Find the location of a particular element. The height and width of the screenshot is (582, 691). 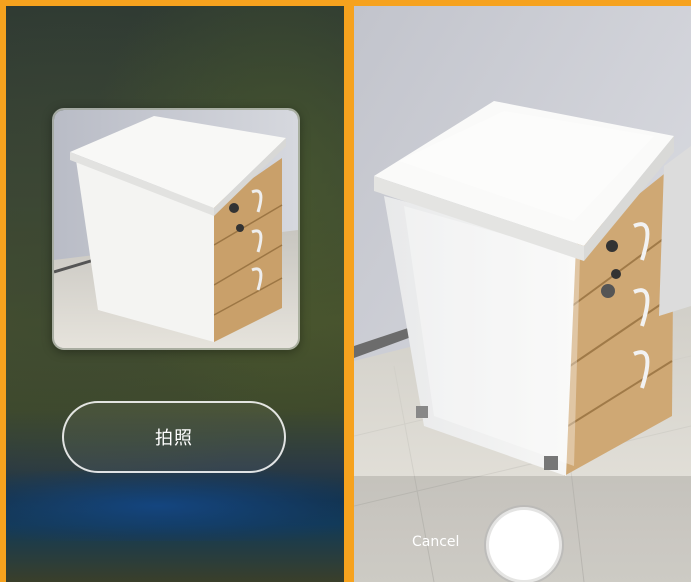

cancel-button: Cancel is located at coordinates (435, 542).